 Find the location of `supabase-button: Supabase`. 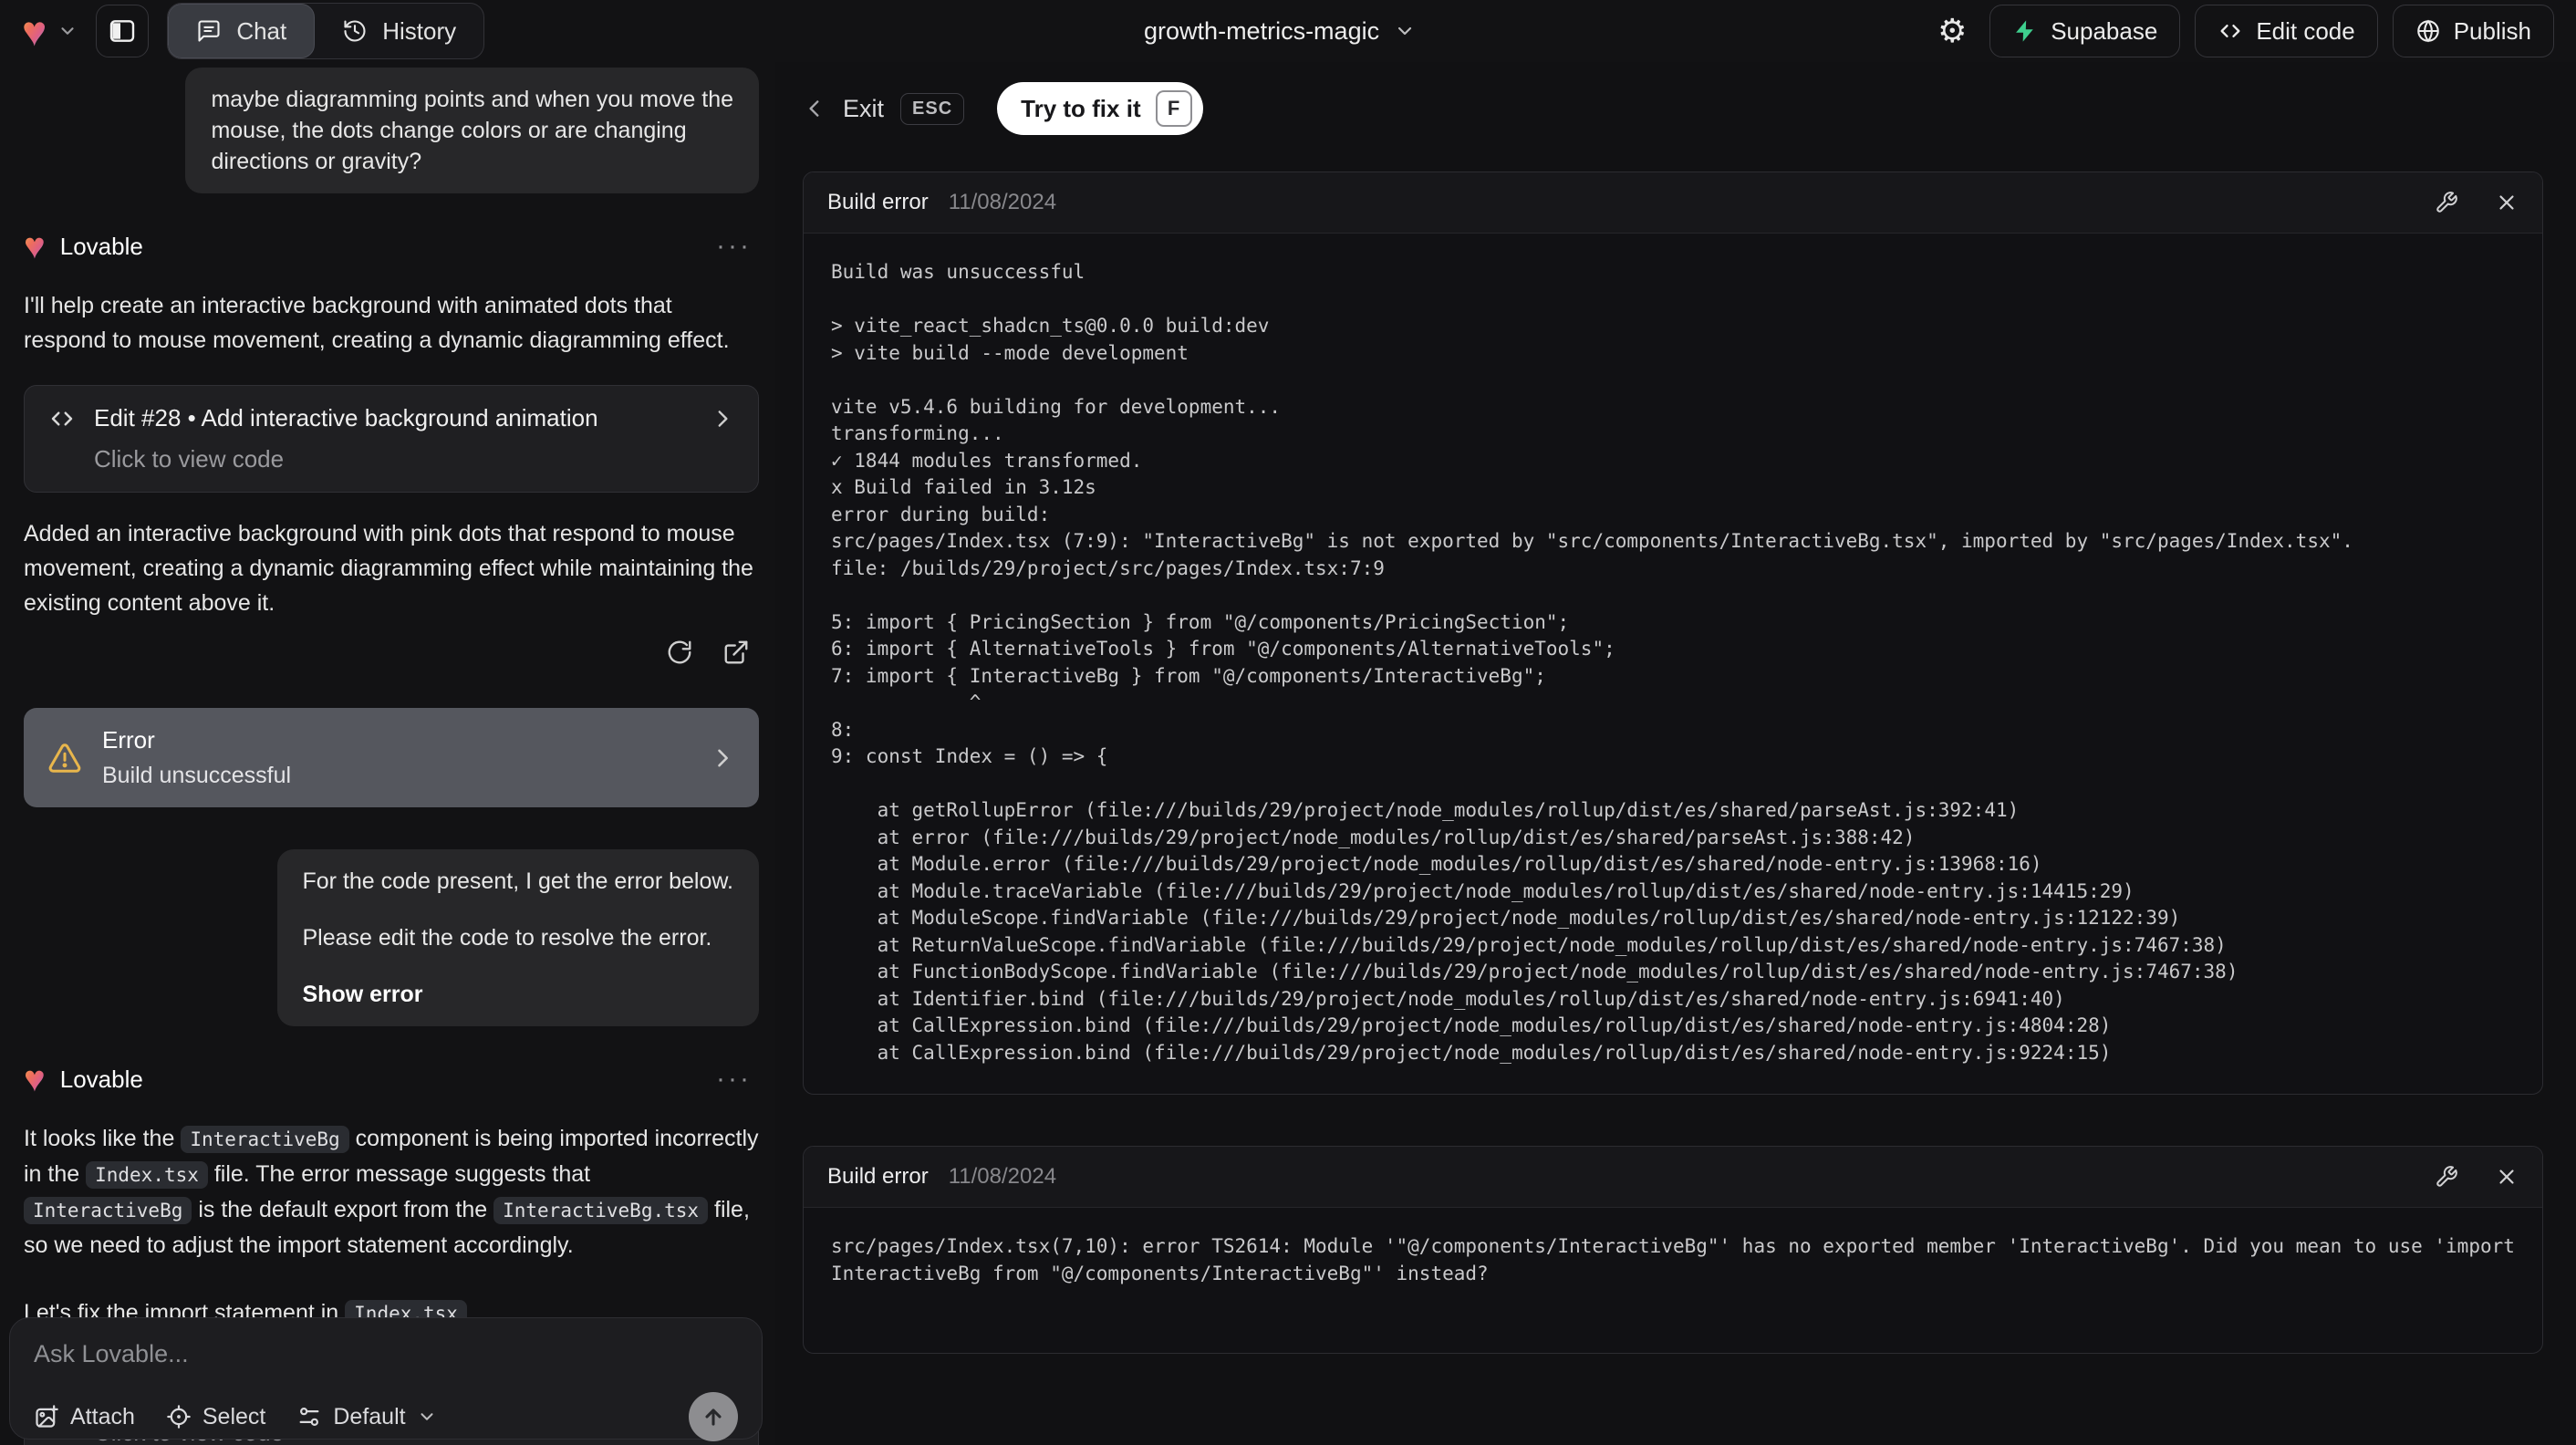

supabase-button: Supabase is located at coordinates (2085, 31).